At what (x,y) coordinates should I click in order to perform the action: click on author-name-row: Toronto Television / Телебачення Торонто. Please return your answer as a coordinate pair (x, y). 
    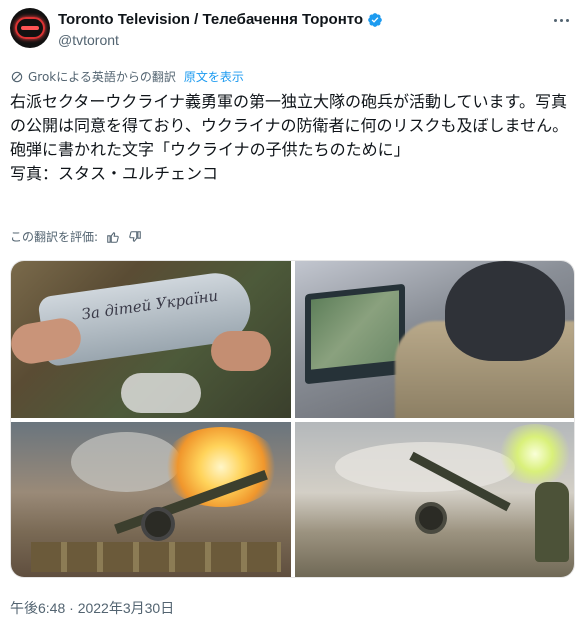
    Looking at the image, I should click on (220, 19).